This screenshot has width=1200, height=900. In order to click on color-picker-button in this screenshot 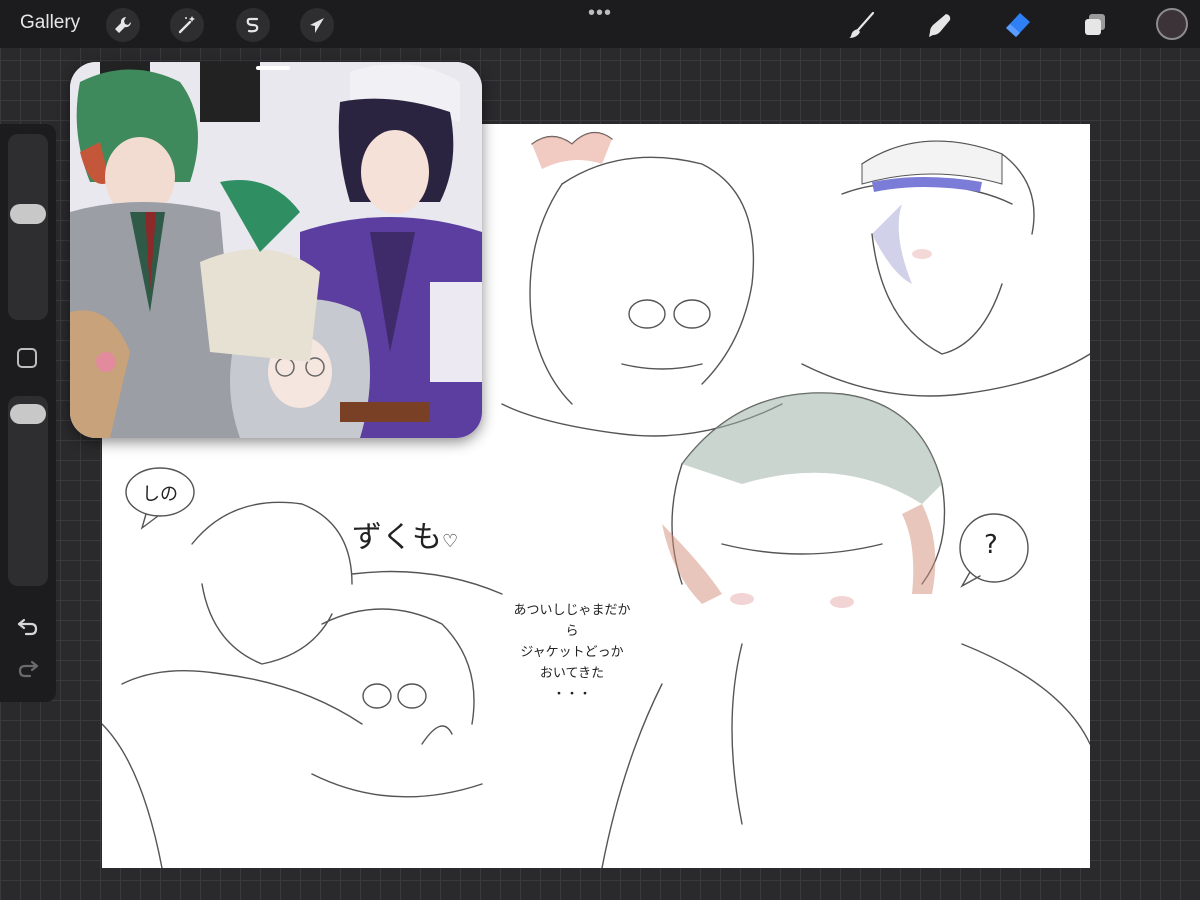, I will do `click(1172, 24)`.